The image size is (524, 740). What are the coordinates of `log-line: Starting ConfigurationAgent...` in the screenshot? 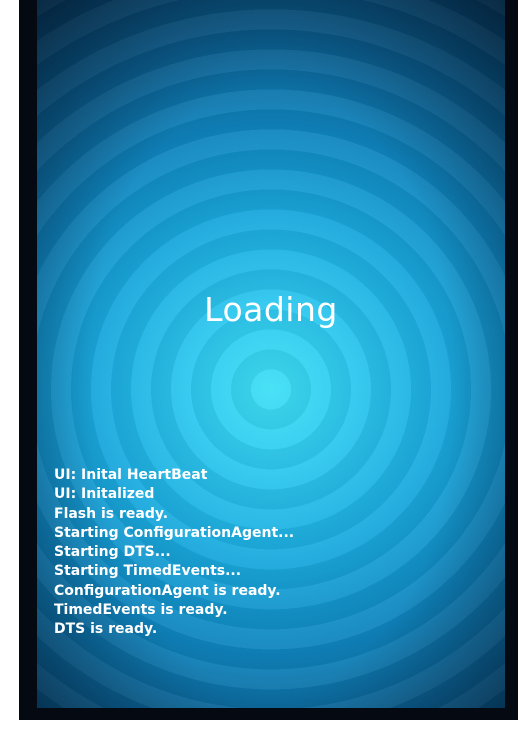 It's located at (174, 532).